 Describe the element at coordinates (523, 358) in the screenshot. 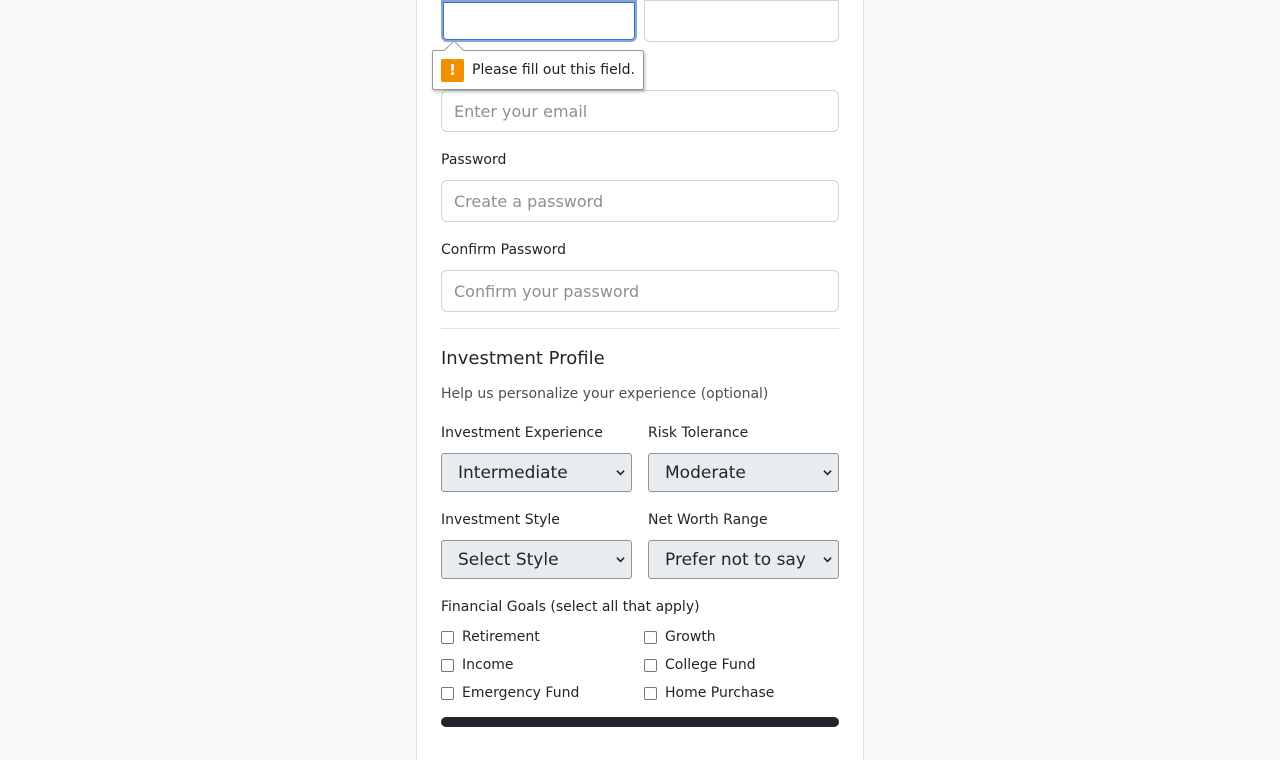

I see `section-title: Investment Profile` at that location.